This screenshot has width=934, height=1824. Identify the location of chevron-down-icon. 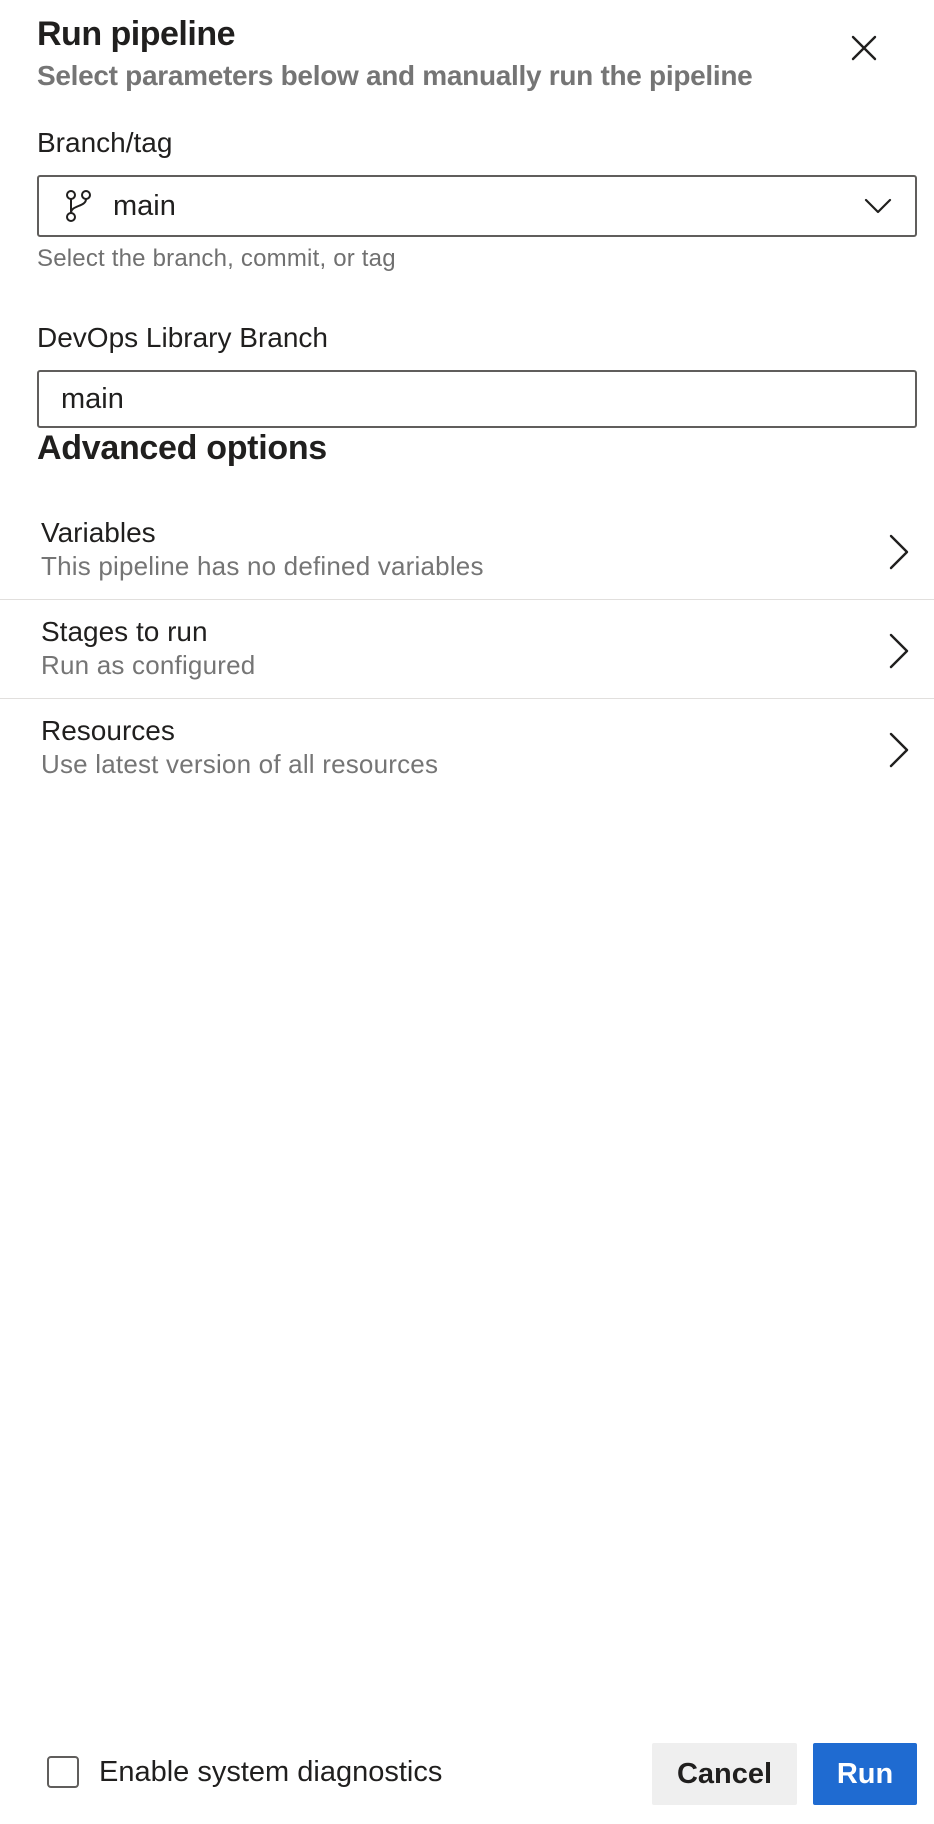
(878, 206).